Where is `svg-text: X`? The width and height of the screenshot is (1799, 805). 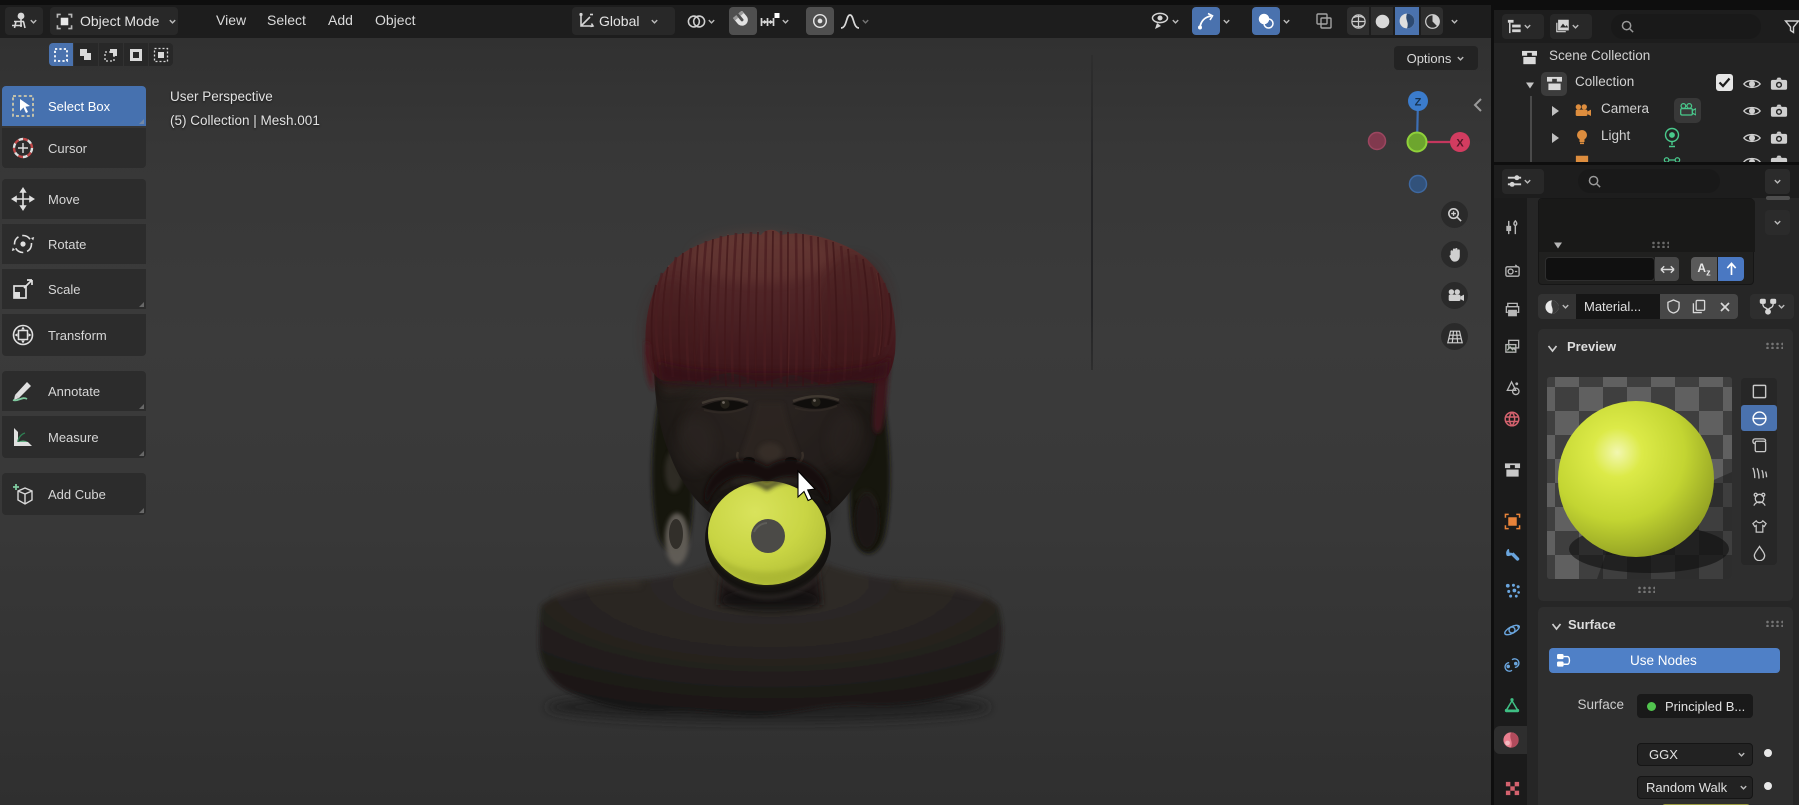
svg-text: X is located at coordinates (1460, 144).